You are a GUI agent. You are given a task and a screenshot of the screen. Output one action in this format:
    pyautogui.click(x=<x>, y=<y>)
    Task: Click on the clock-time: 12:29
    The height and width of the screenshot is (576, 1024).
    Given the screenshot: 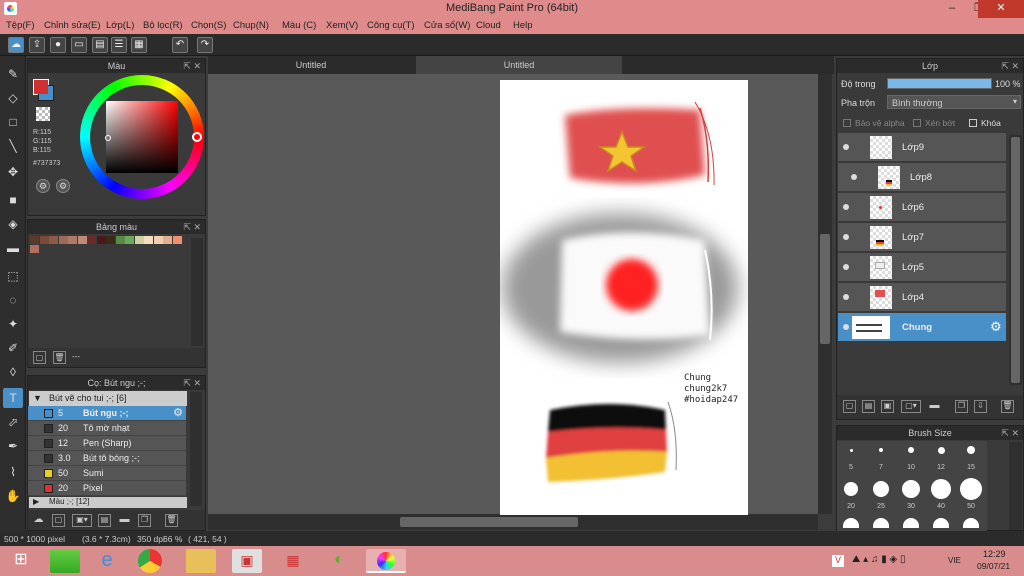 What is the action you would take?
    pyautogui.click(x=994, y=554)
    